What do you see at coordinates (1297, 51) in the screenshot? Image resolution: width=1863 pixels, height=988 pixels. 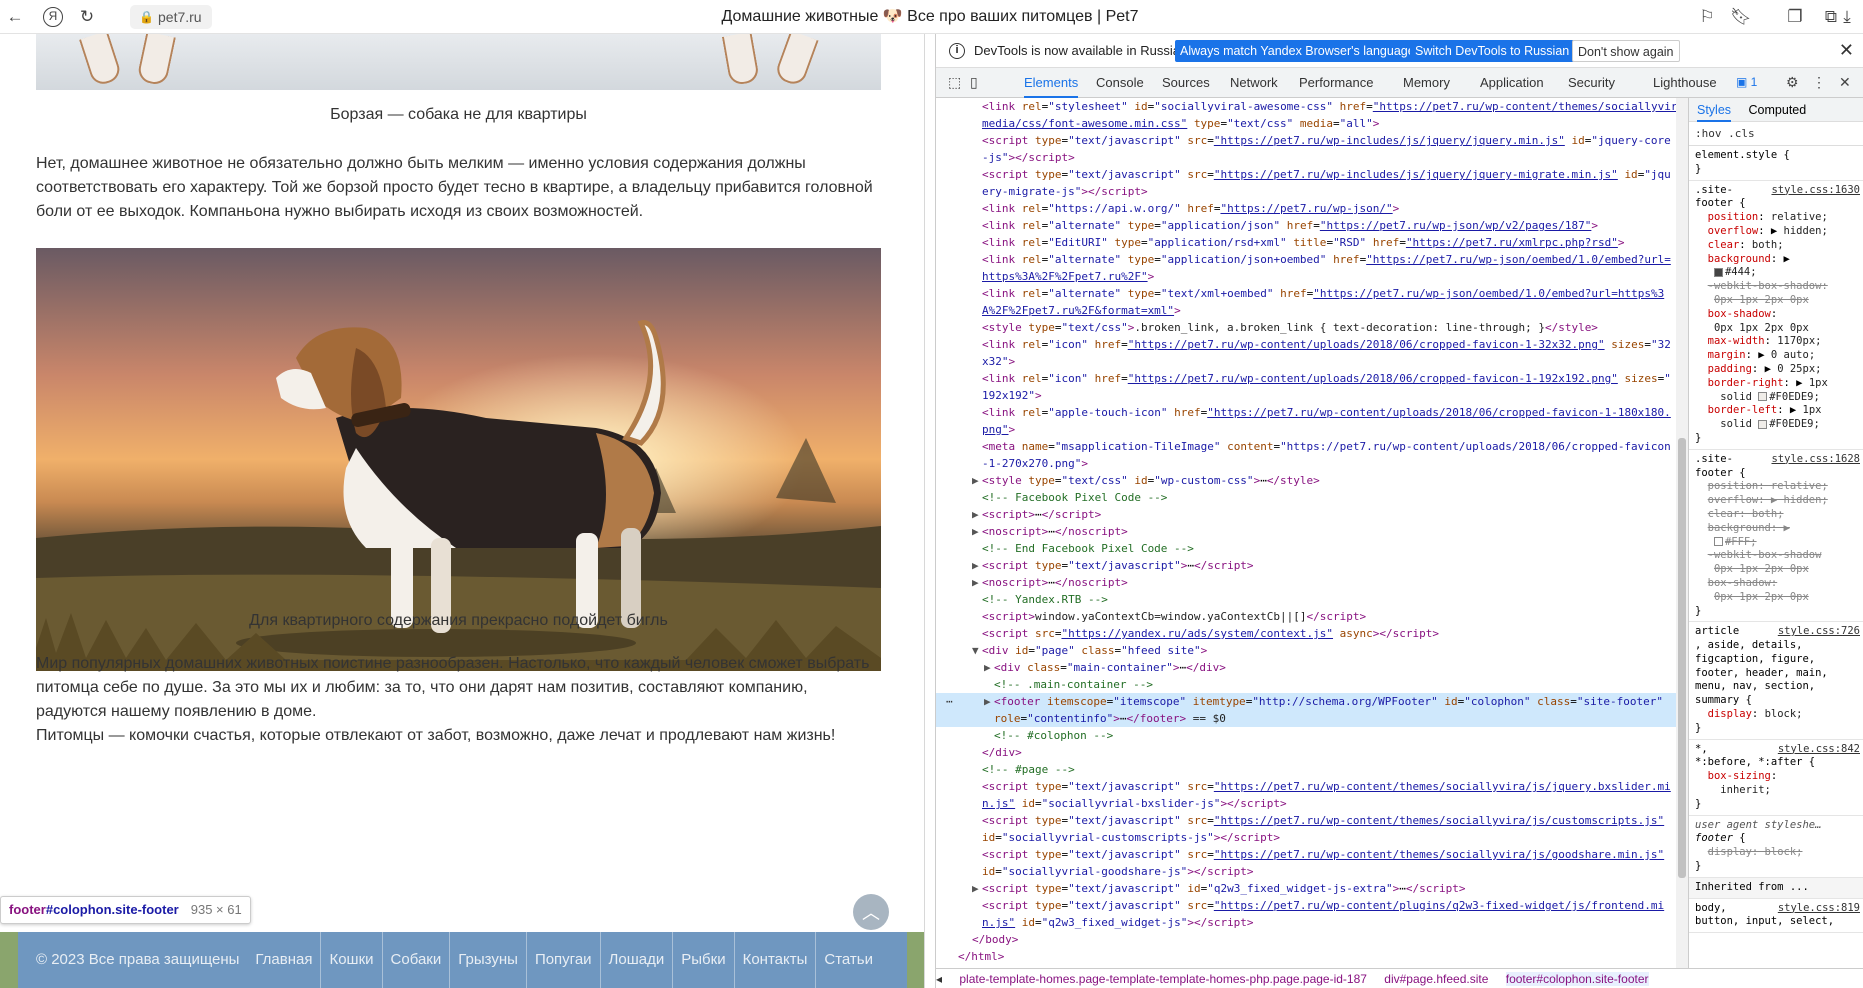 I see `match-language-button: Always match Yandex Browser's language` at bounding box center [1297, 51].